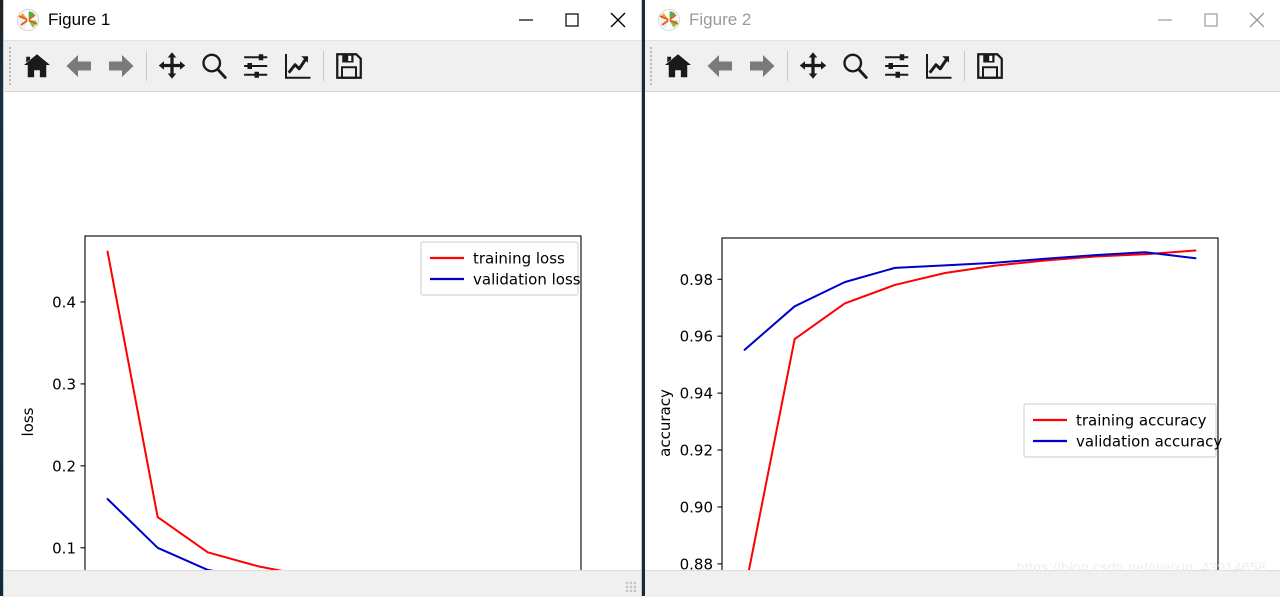  What do you see at coordinates (28, 421) in the screenshot?
I see `svg-text: loss` at bounding box center [28, 421].